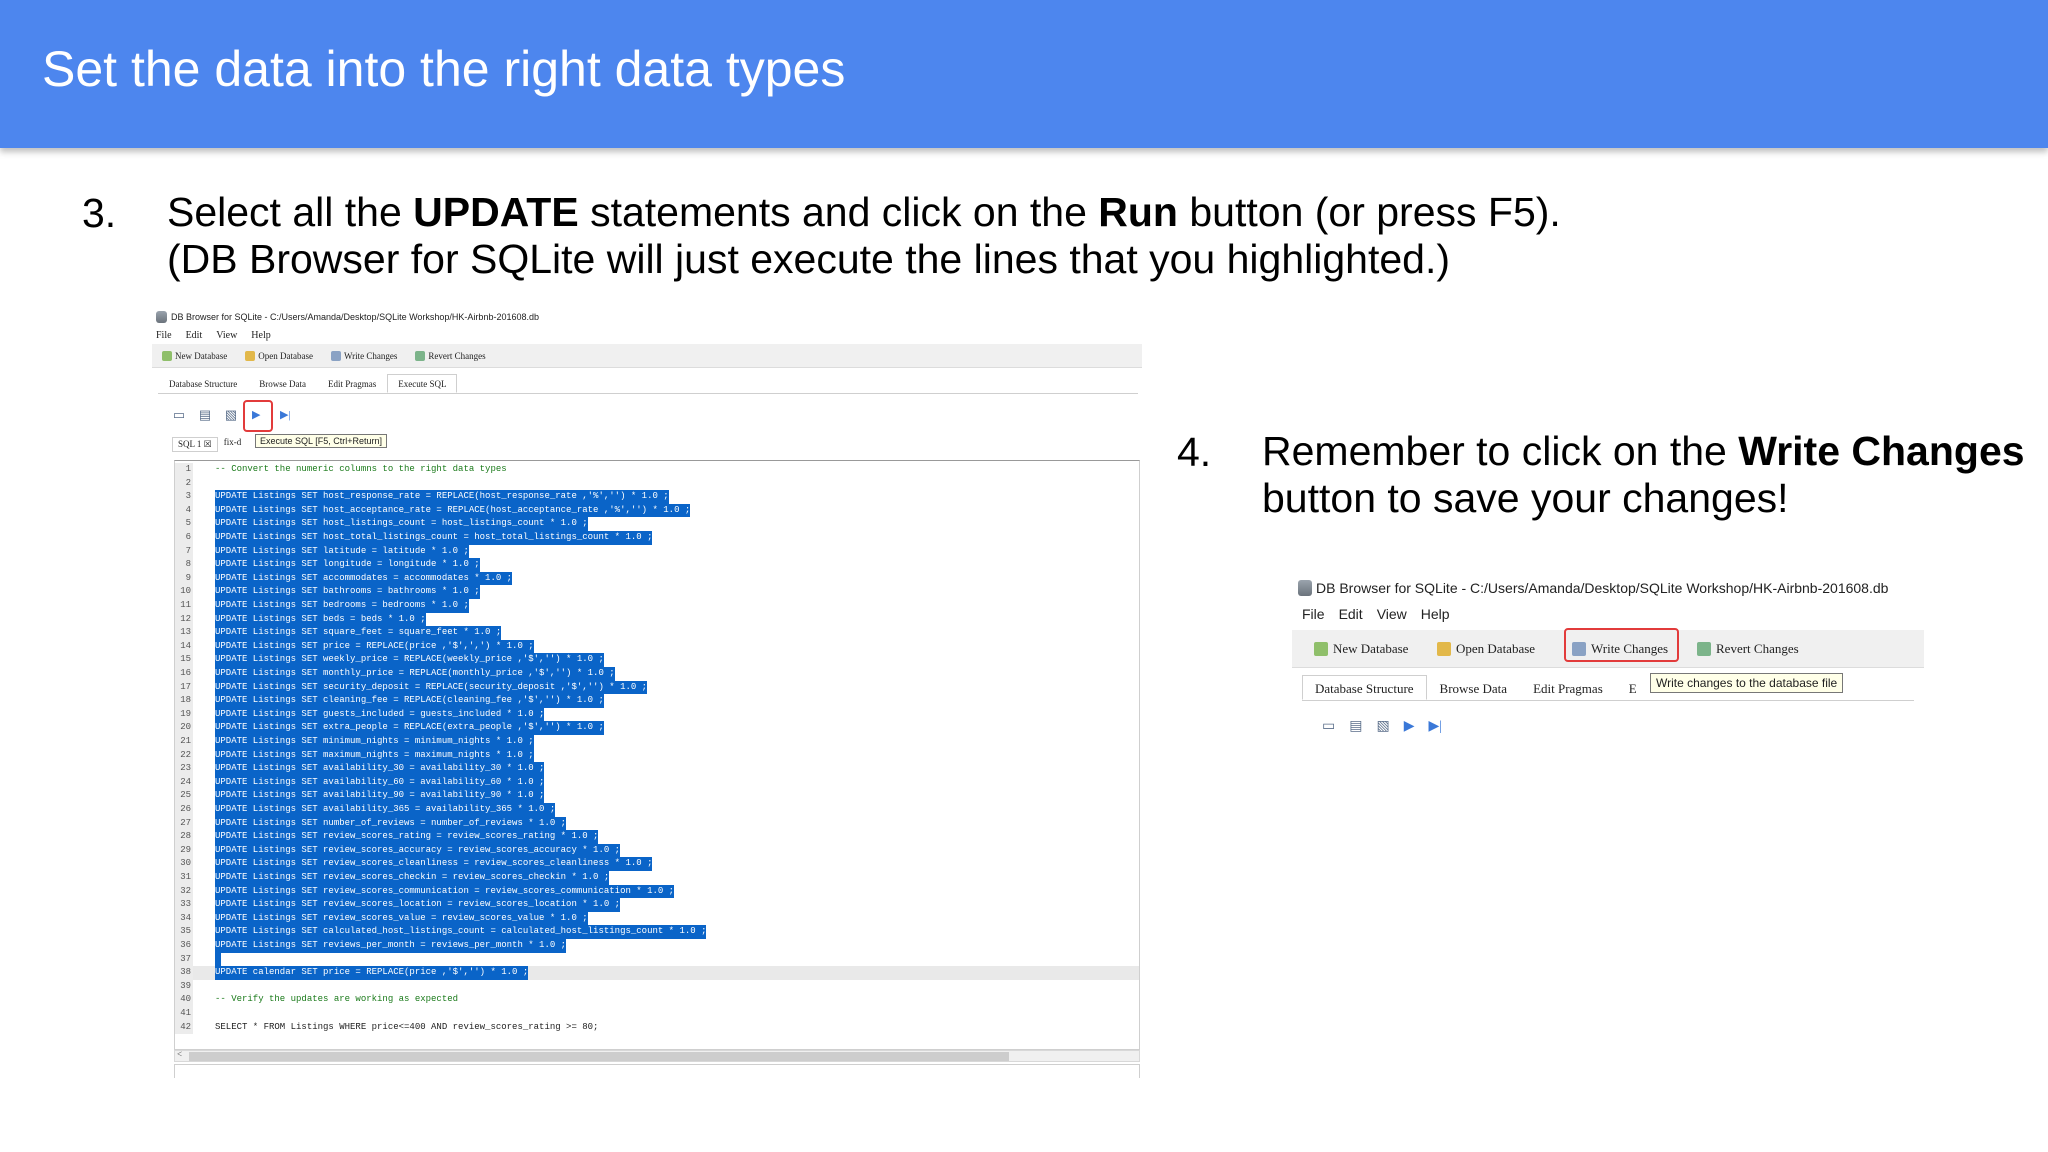  Describe the element at coordinates (184, 728) in the screenshot. I see `line-number: 20` at that location.